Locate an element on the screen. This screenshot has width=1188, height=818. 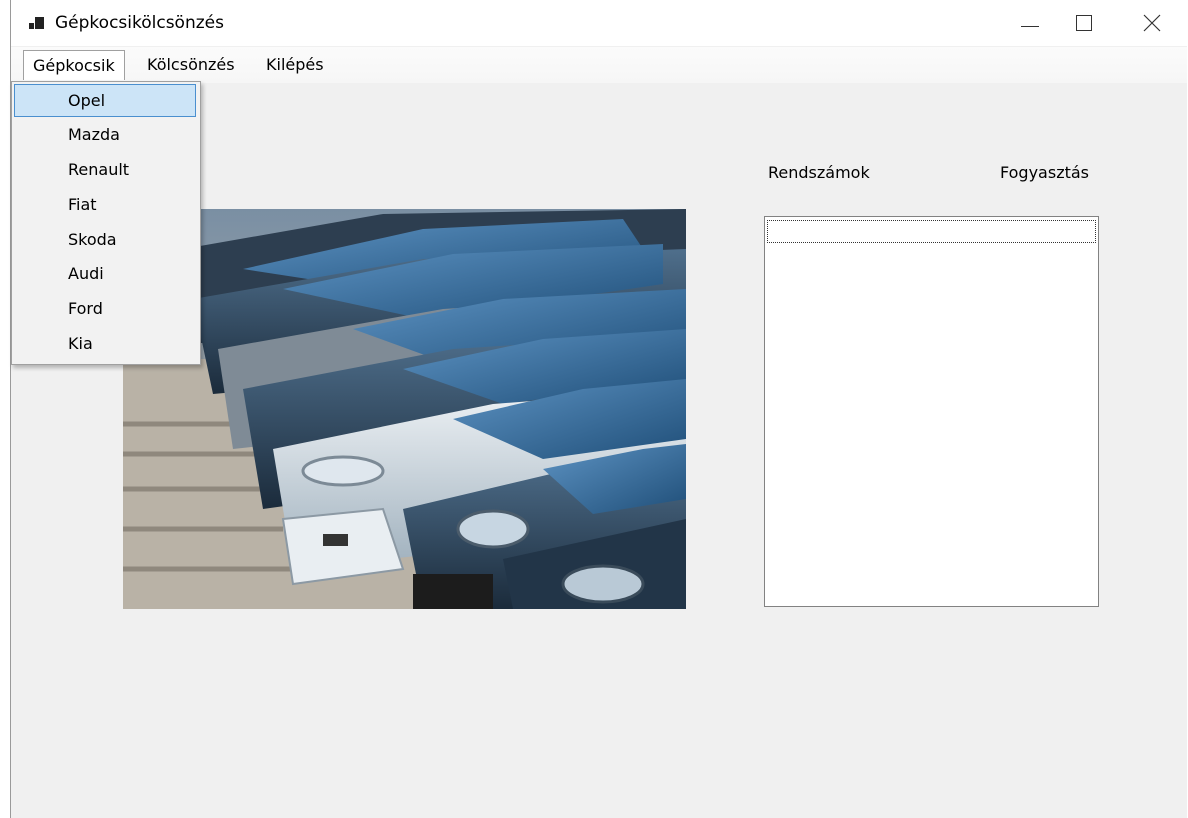
app-window-icon is located at coordinates (37, 23).